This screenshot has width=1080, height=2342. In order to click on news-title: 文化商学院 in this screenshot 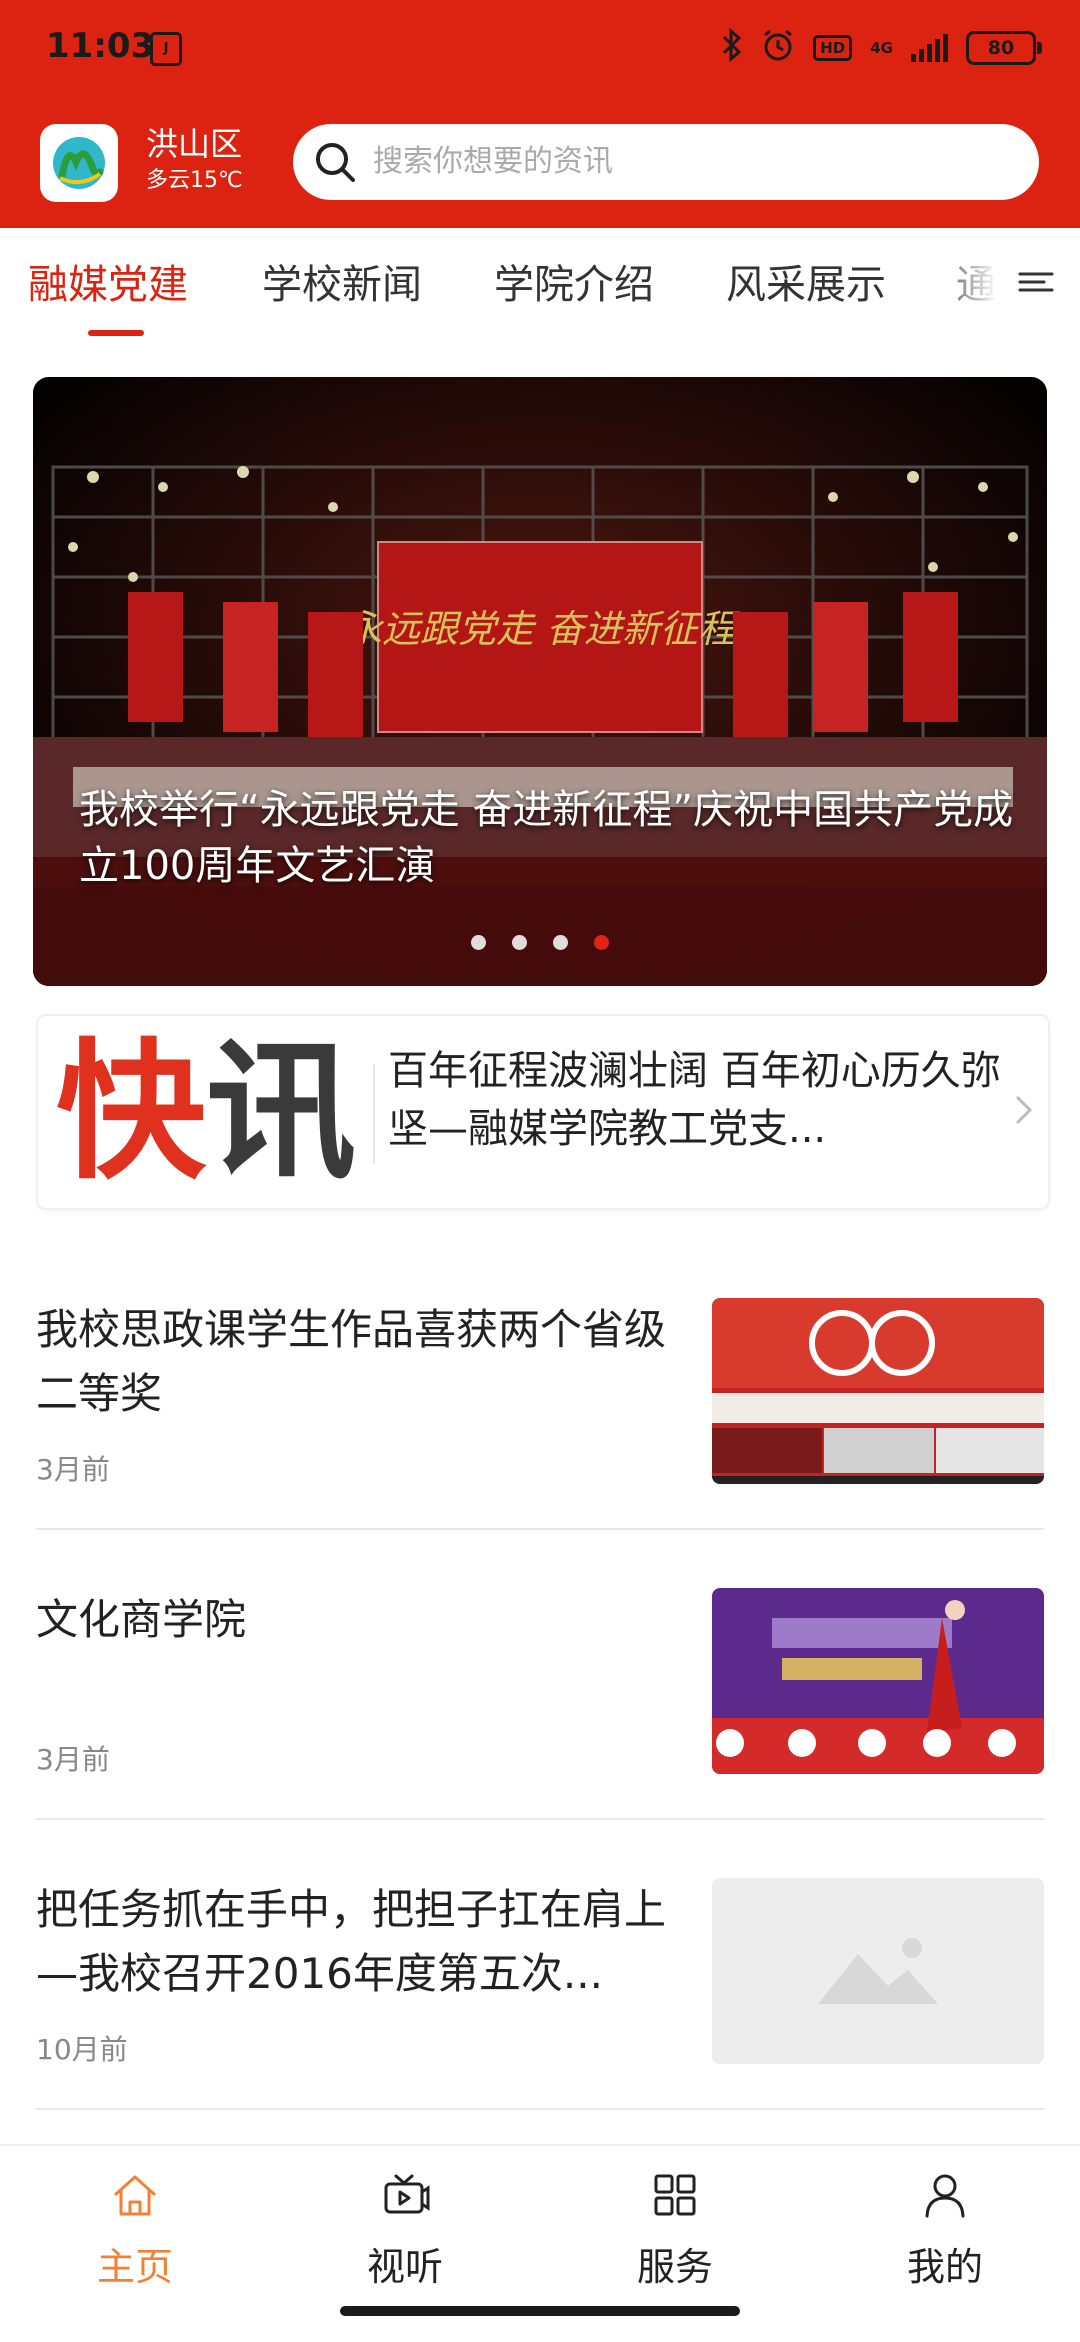, I will do `click(141, 1619)`.